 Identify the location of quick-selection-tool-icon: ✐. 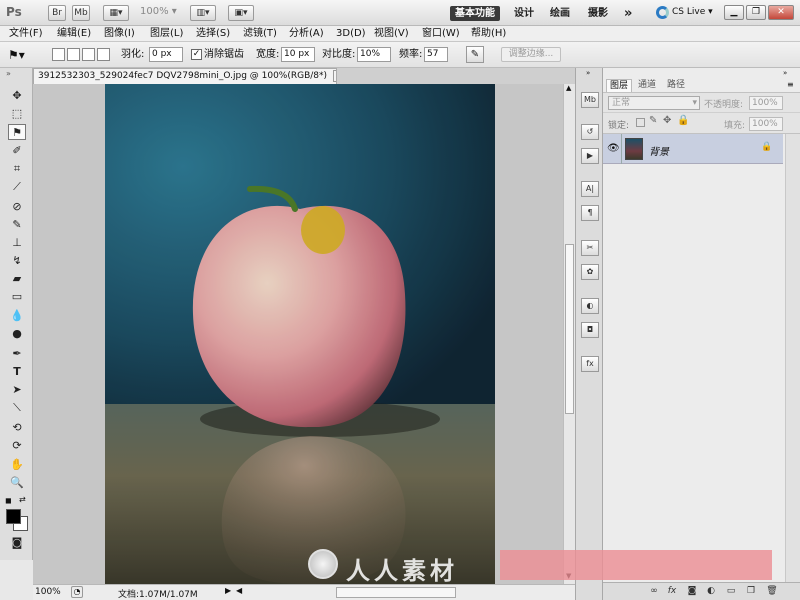
(17, 151).